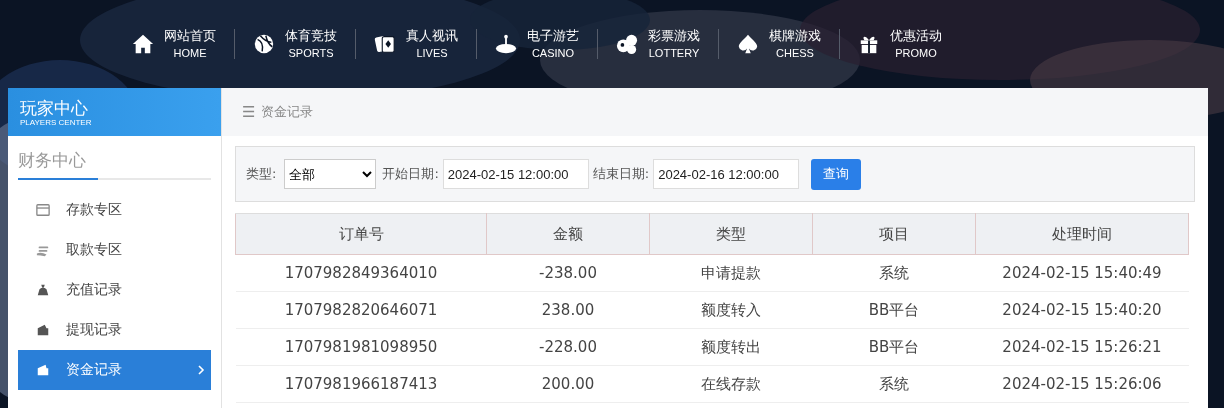  Describe the element at coordinates (568, 273) in the screenshot. I see `table-cell: -238.00` at that location.